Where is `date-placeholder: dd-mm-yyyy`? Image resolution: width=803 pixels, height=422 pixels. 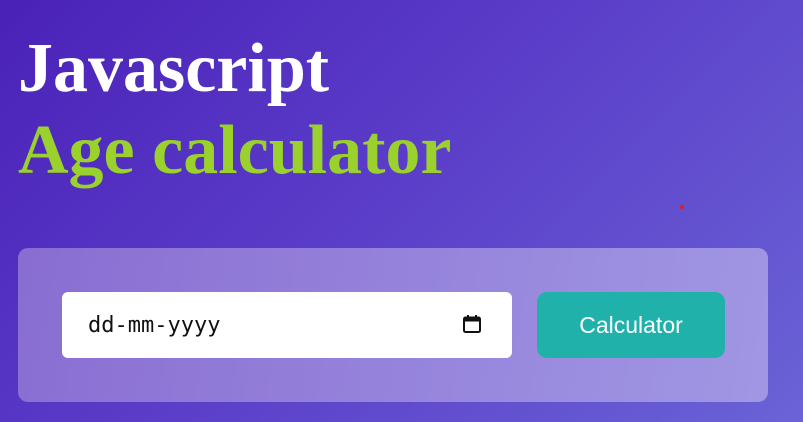
date-placeholder: dd-mm-yyyy is located at coordinates (154, 325).